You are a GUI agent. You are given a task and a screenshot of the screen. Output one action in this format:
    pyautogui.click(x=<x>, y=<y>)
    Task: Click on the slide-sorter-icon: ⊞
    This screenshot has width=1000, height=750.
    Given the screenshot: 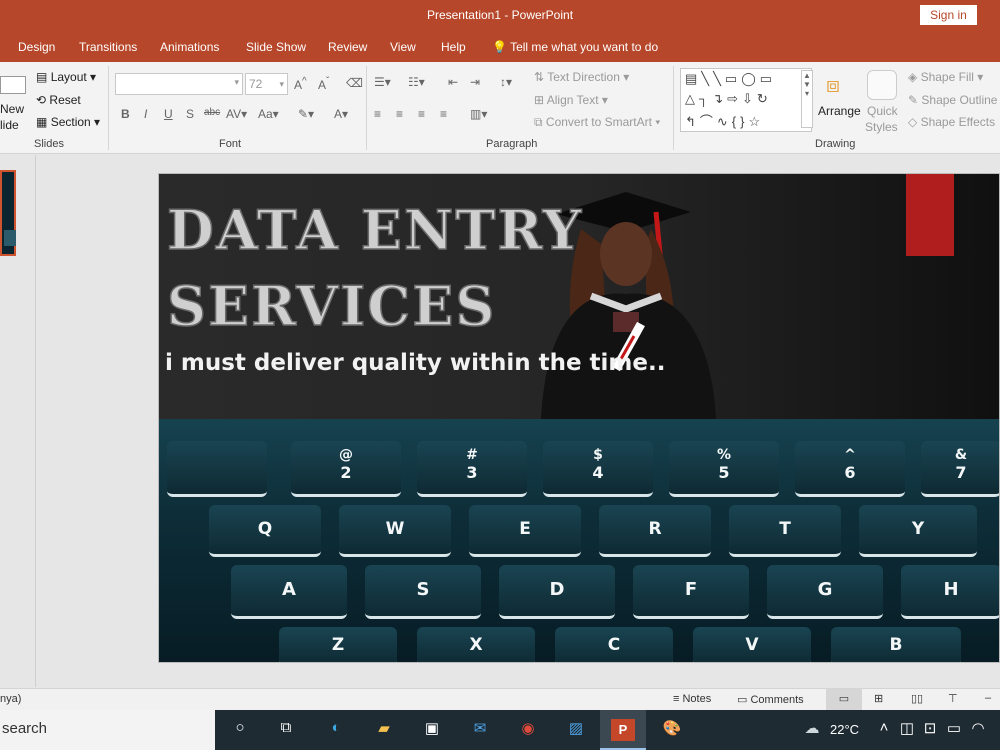 What is the action you would take?
    pyautogui.click(x=878, y=698)
    